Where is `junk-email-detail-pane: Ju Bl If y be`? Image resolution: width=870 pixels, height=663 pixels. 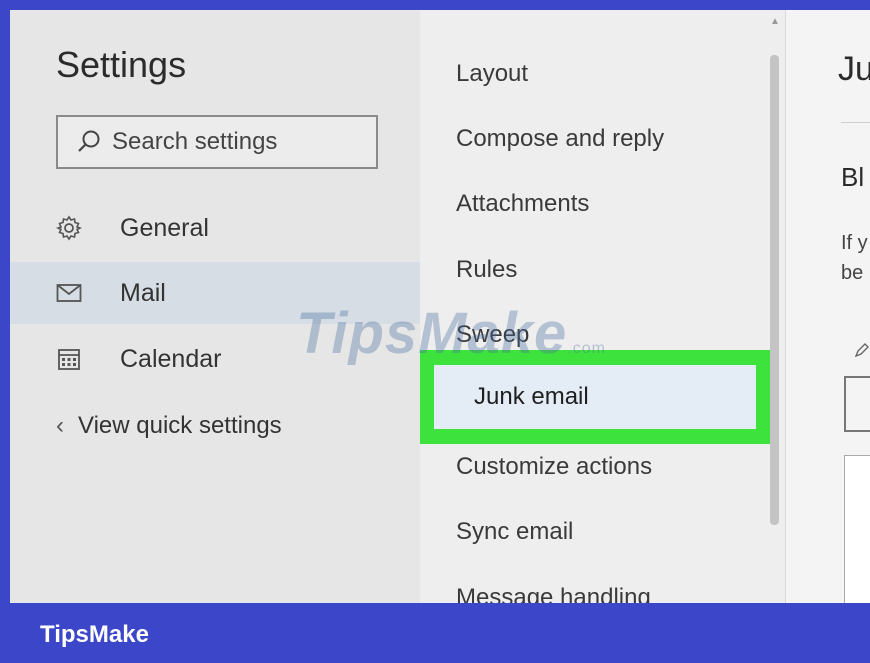 junk-email-detail-pane: Ju Bl If y be is located at coordinates (827, 306).